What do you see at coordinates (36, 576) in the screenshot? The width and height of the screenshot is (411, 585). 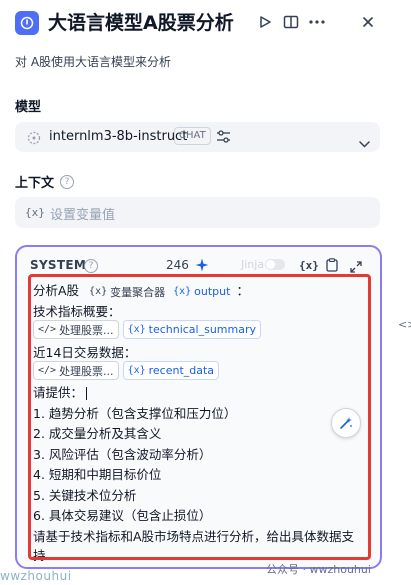 I see `watermark: wwzhouhui` at bounding box center [36, 576].